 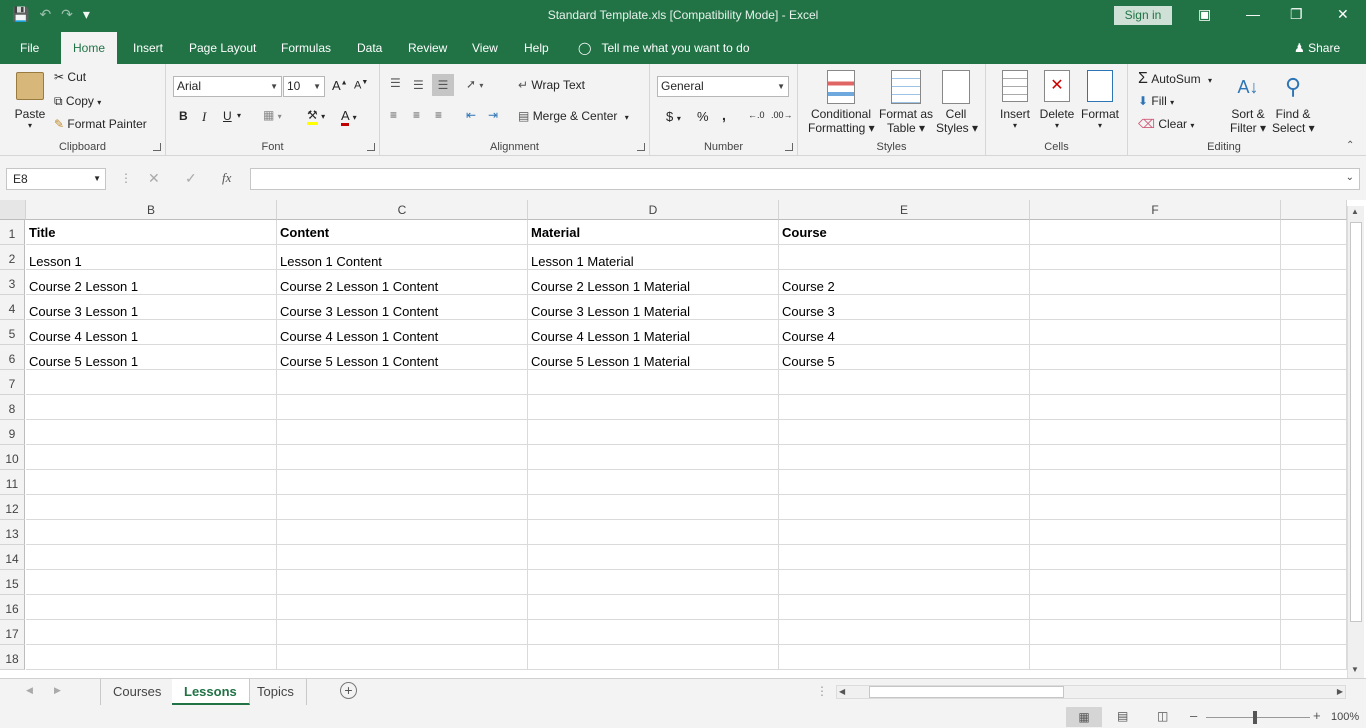 I want to click on row-header: 15, so click(x=12, y=582).